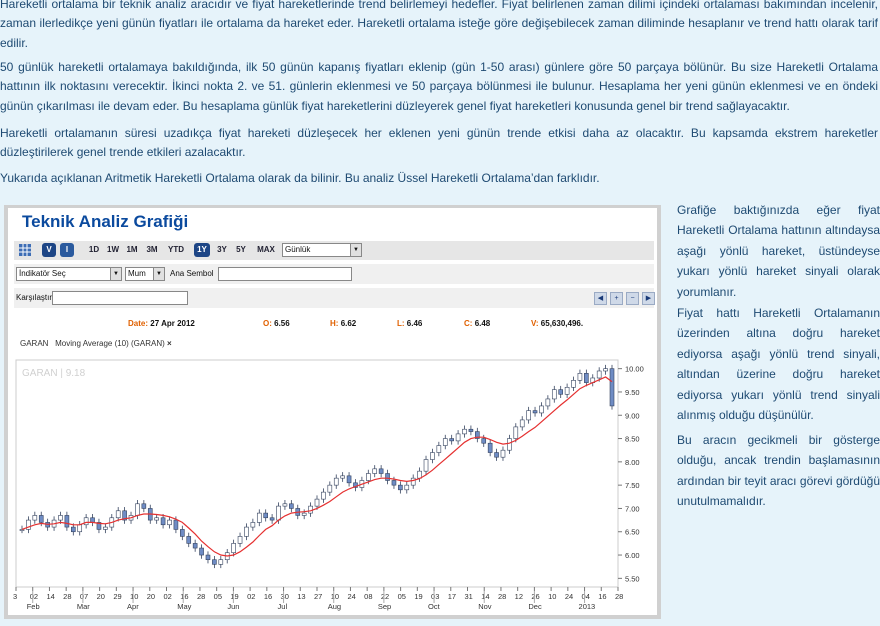 The width and height of the screenshot is (880, 626). What do you see at coordinates (176, 250) in the screenshot?
I see `range-ytd-button: YTD` at bounding box center [176, 250].